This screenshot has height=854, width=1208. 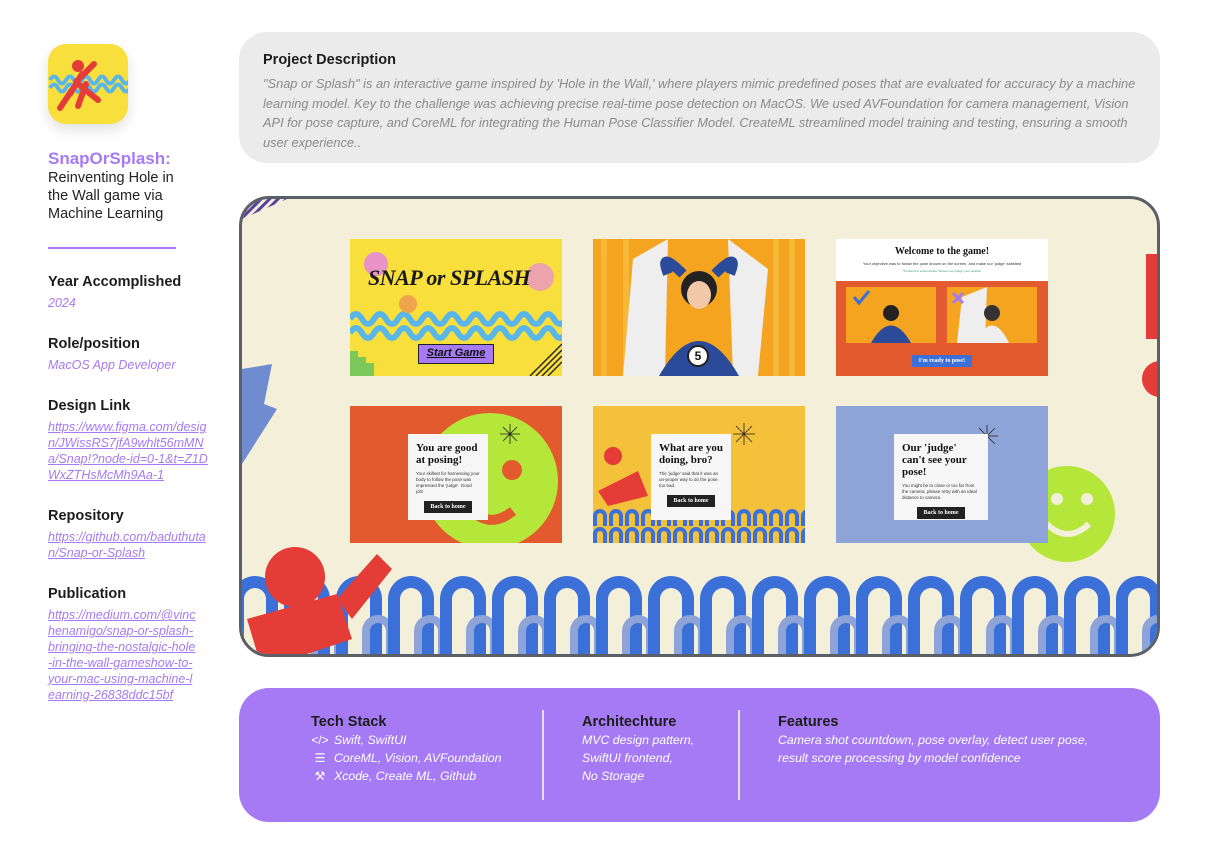 What do you see at coordinates (112, 365) in the screenshot?
I see `role-value: MacOS App Developer` at bounding box center [112, 365].